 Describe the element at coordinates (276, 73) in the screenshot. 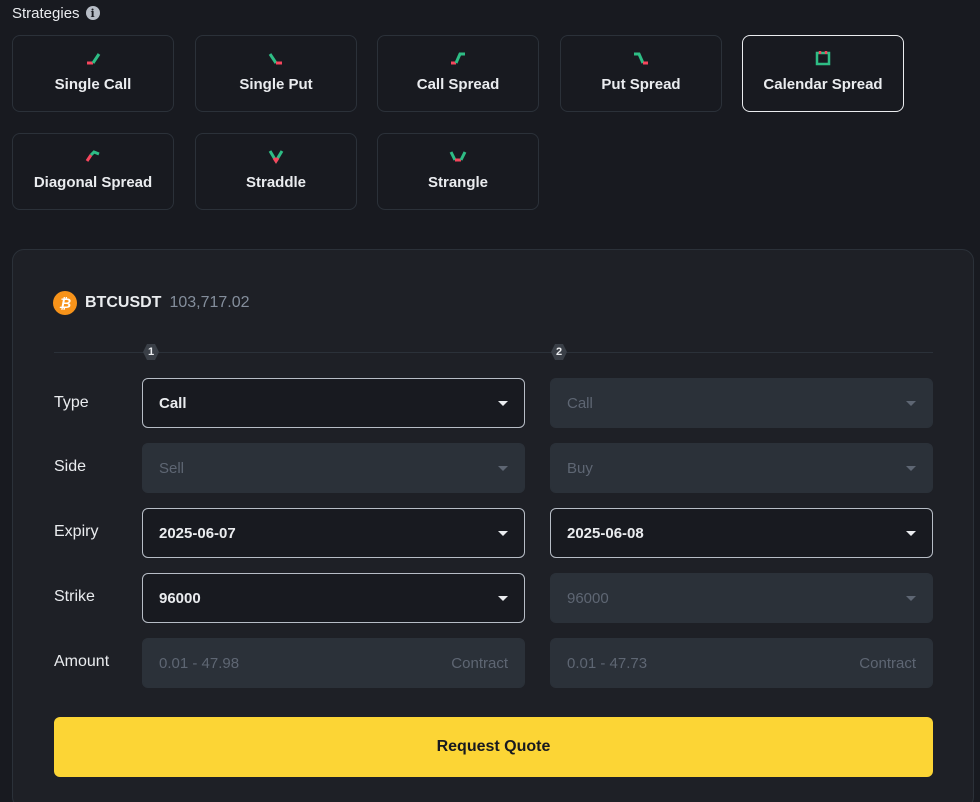

I see `strategy-single-put: Single Put` at that location.